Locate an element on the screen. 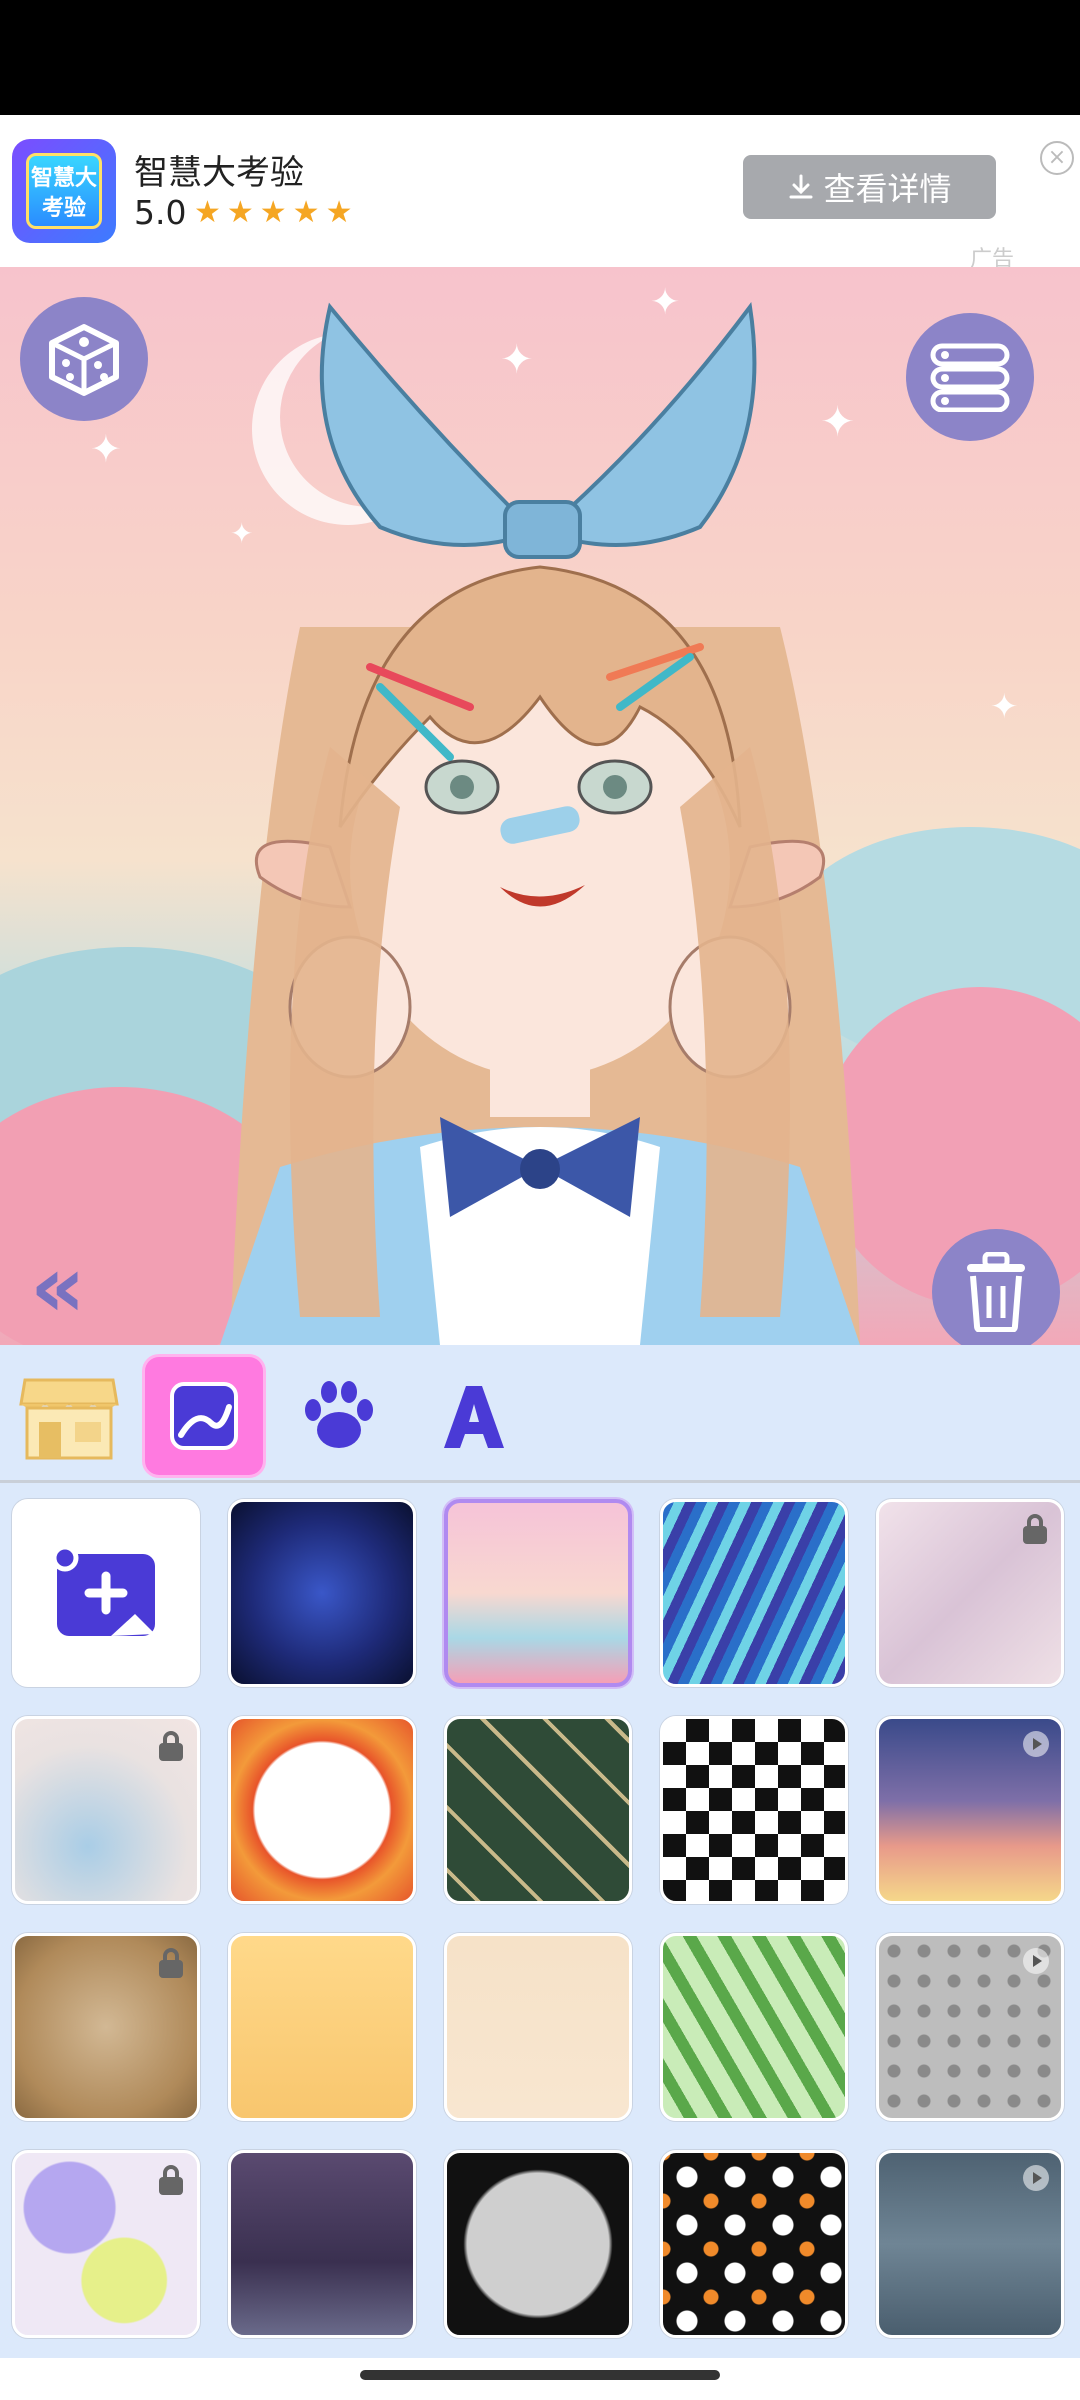 Image resolution: width=1080 pixels, height=2400 pixels. background-tile-golden-wings is located at coordinates (322, 2027).